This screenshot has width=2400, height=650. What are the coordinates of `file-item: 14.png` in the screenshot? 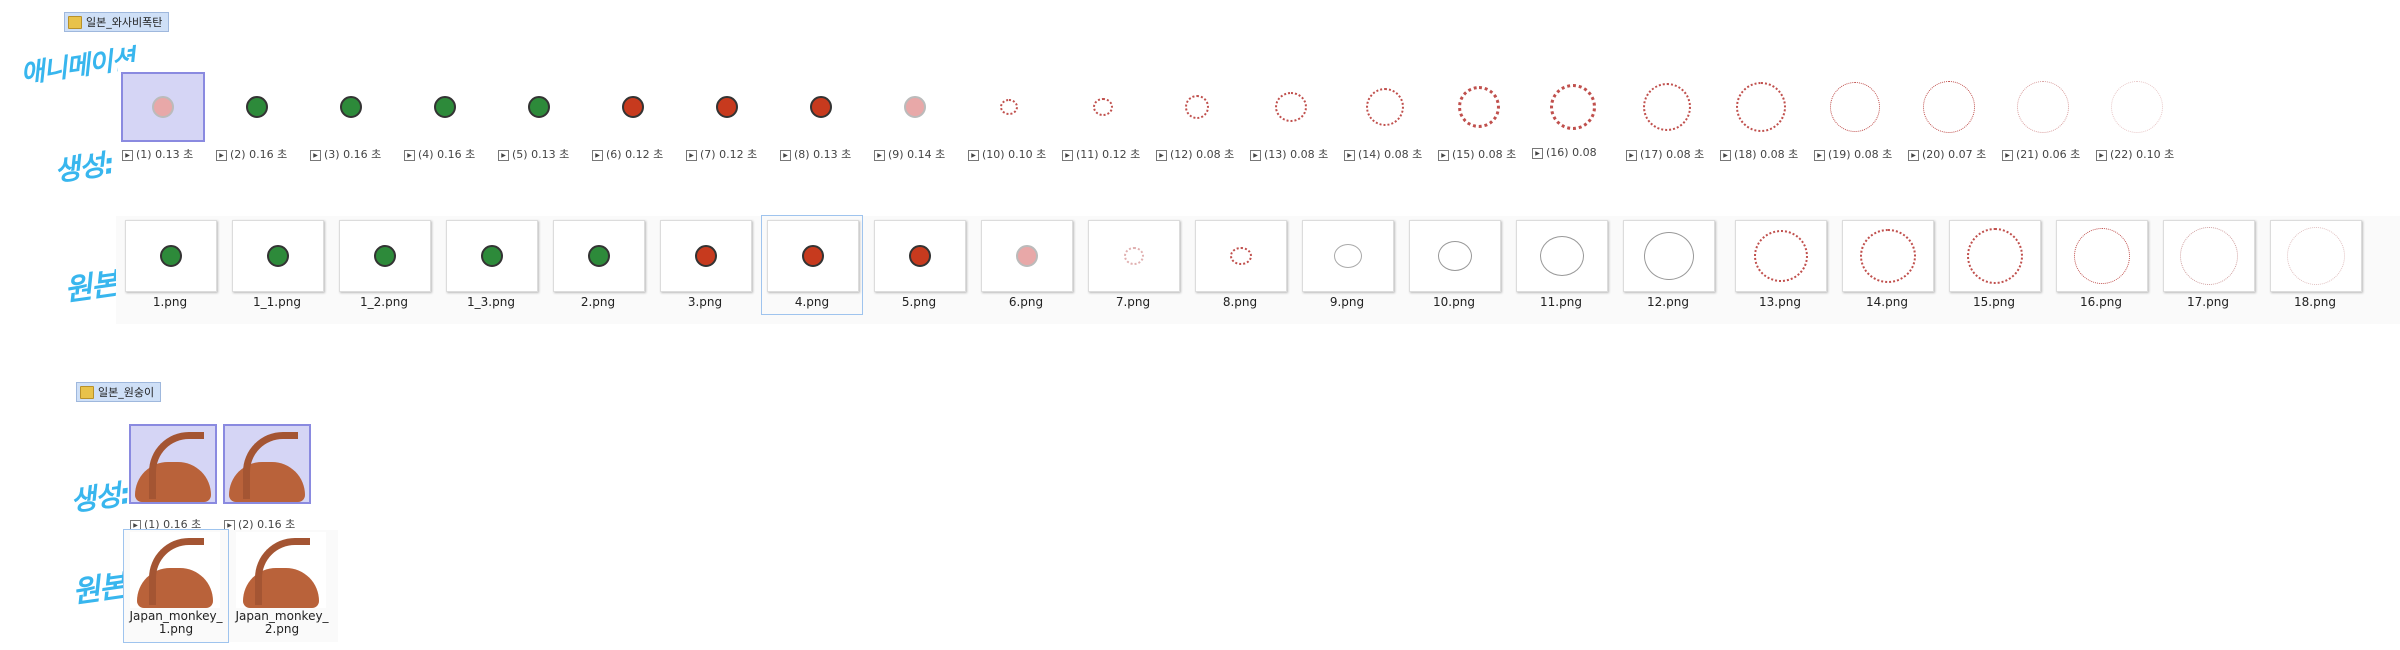 It's located at (1887, 265).